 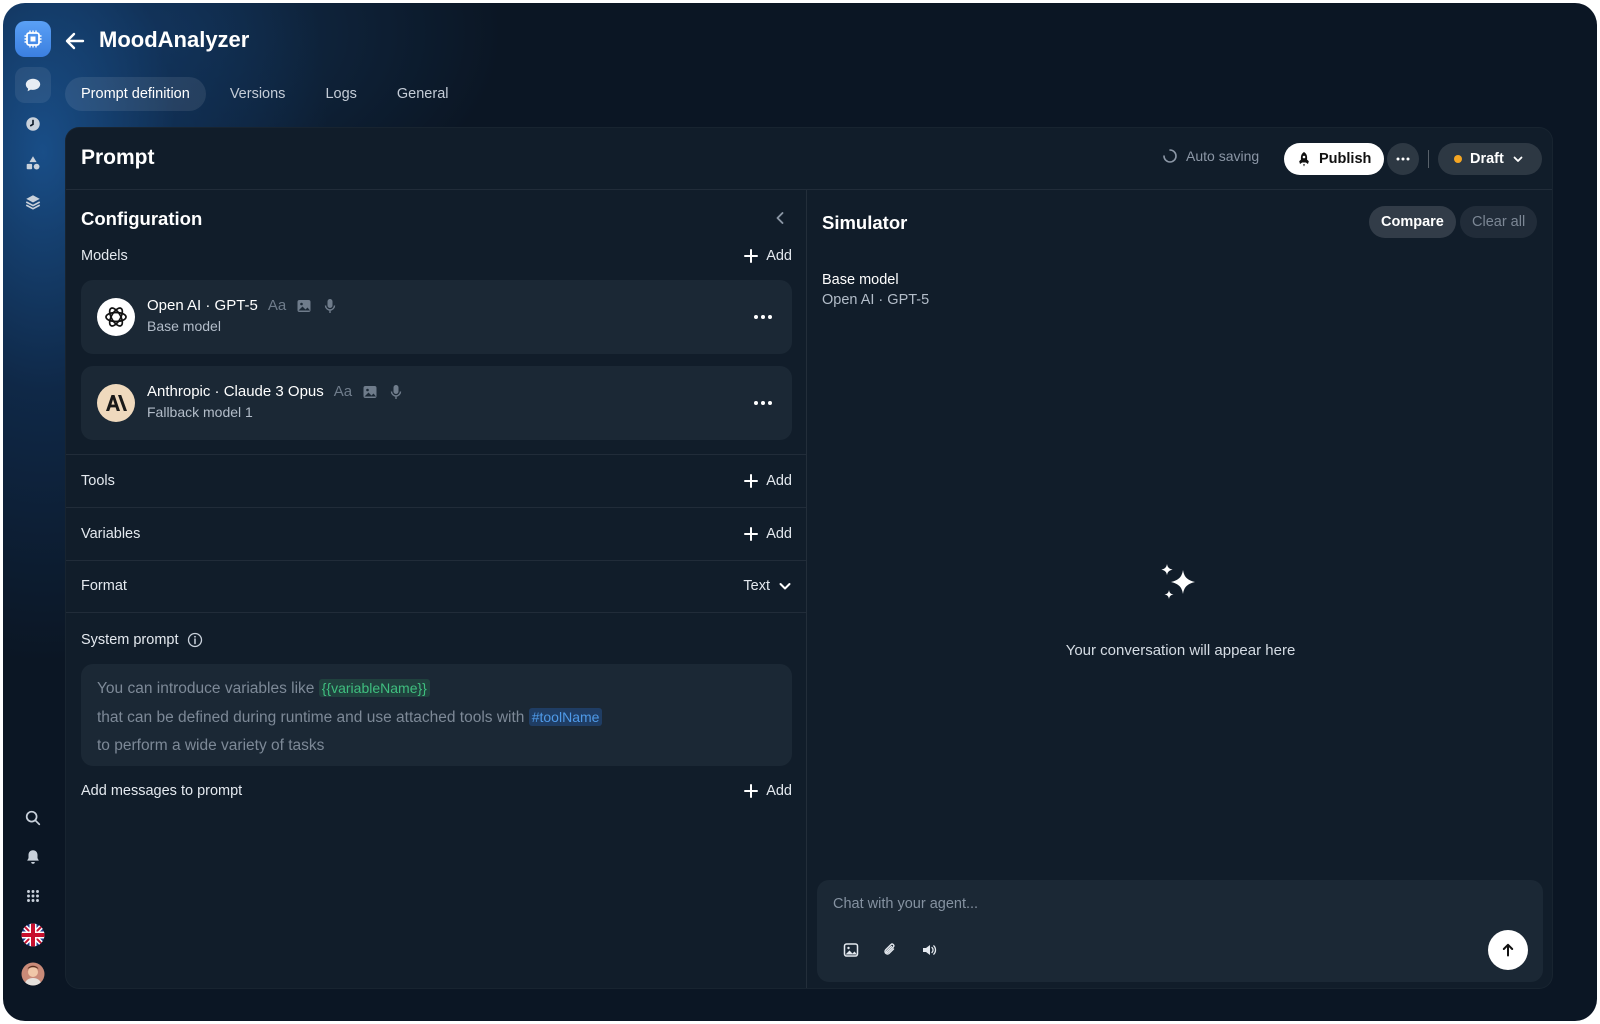 I want to click on publish-button: Publish, so click(x=1334, y=159).